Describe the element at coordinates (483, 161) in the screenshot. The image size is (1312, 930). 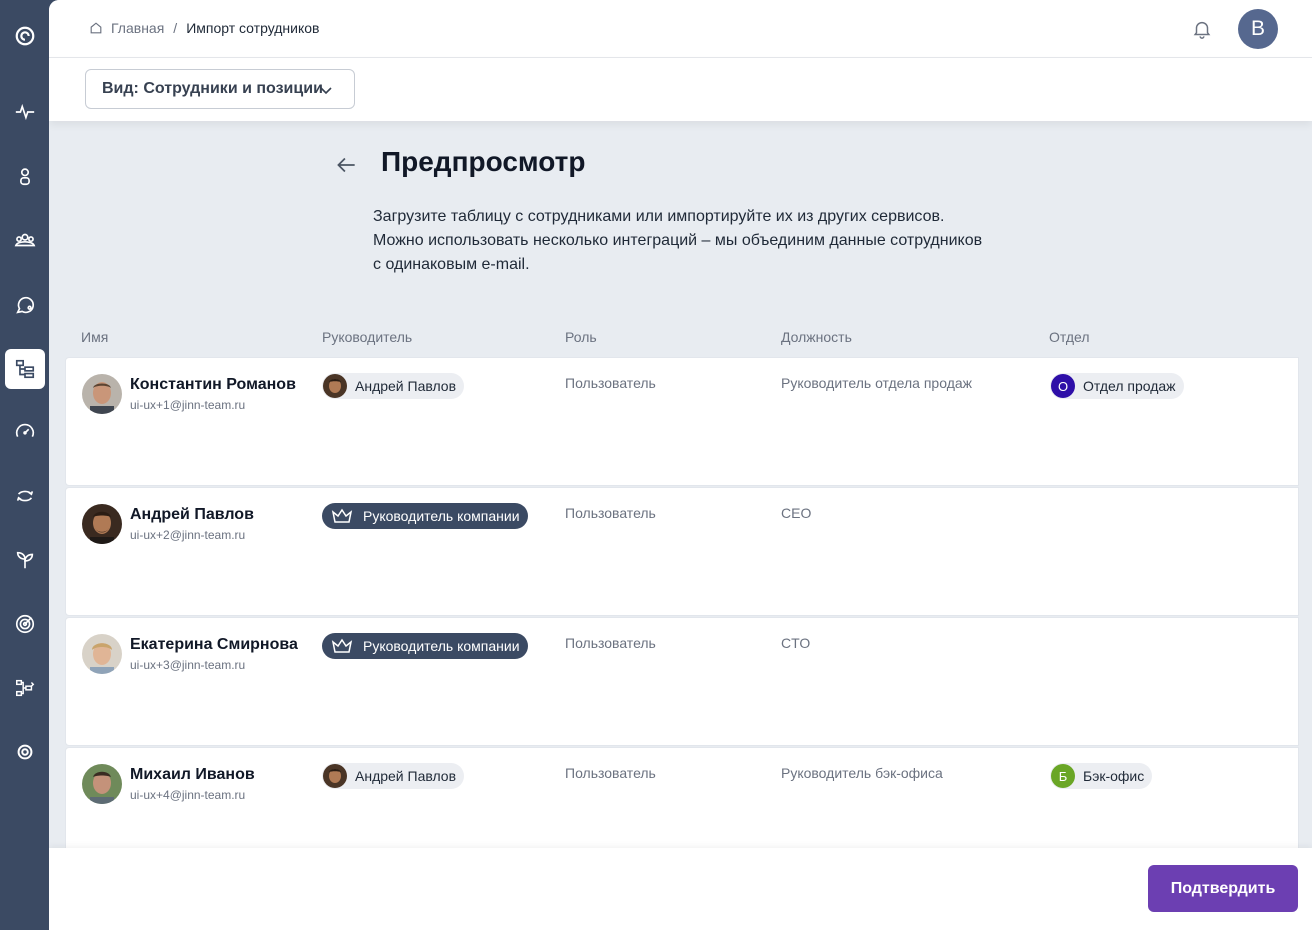
I see `page-title: Предпросмотр` at that location.